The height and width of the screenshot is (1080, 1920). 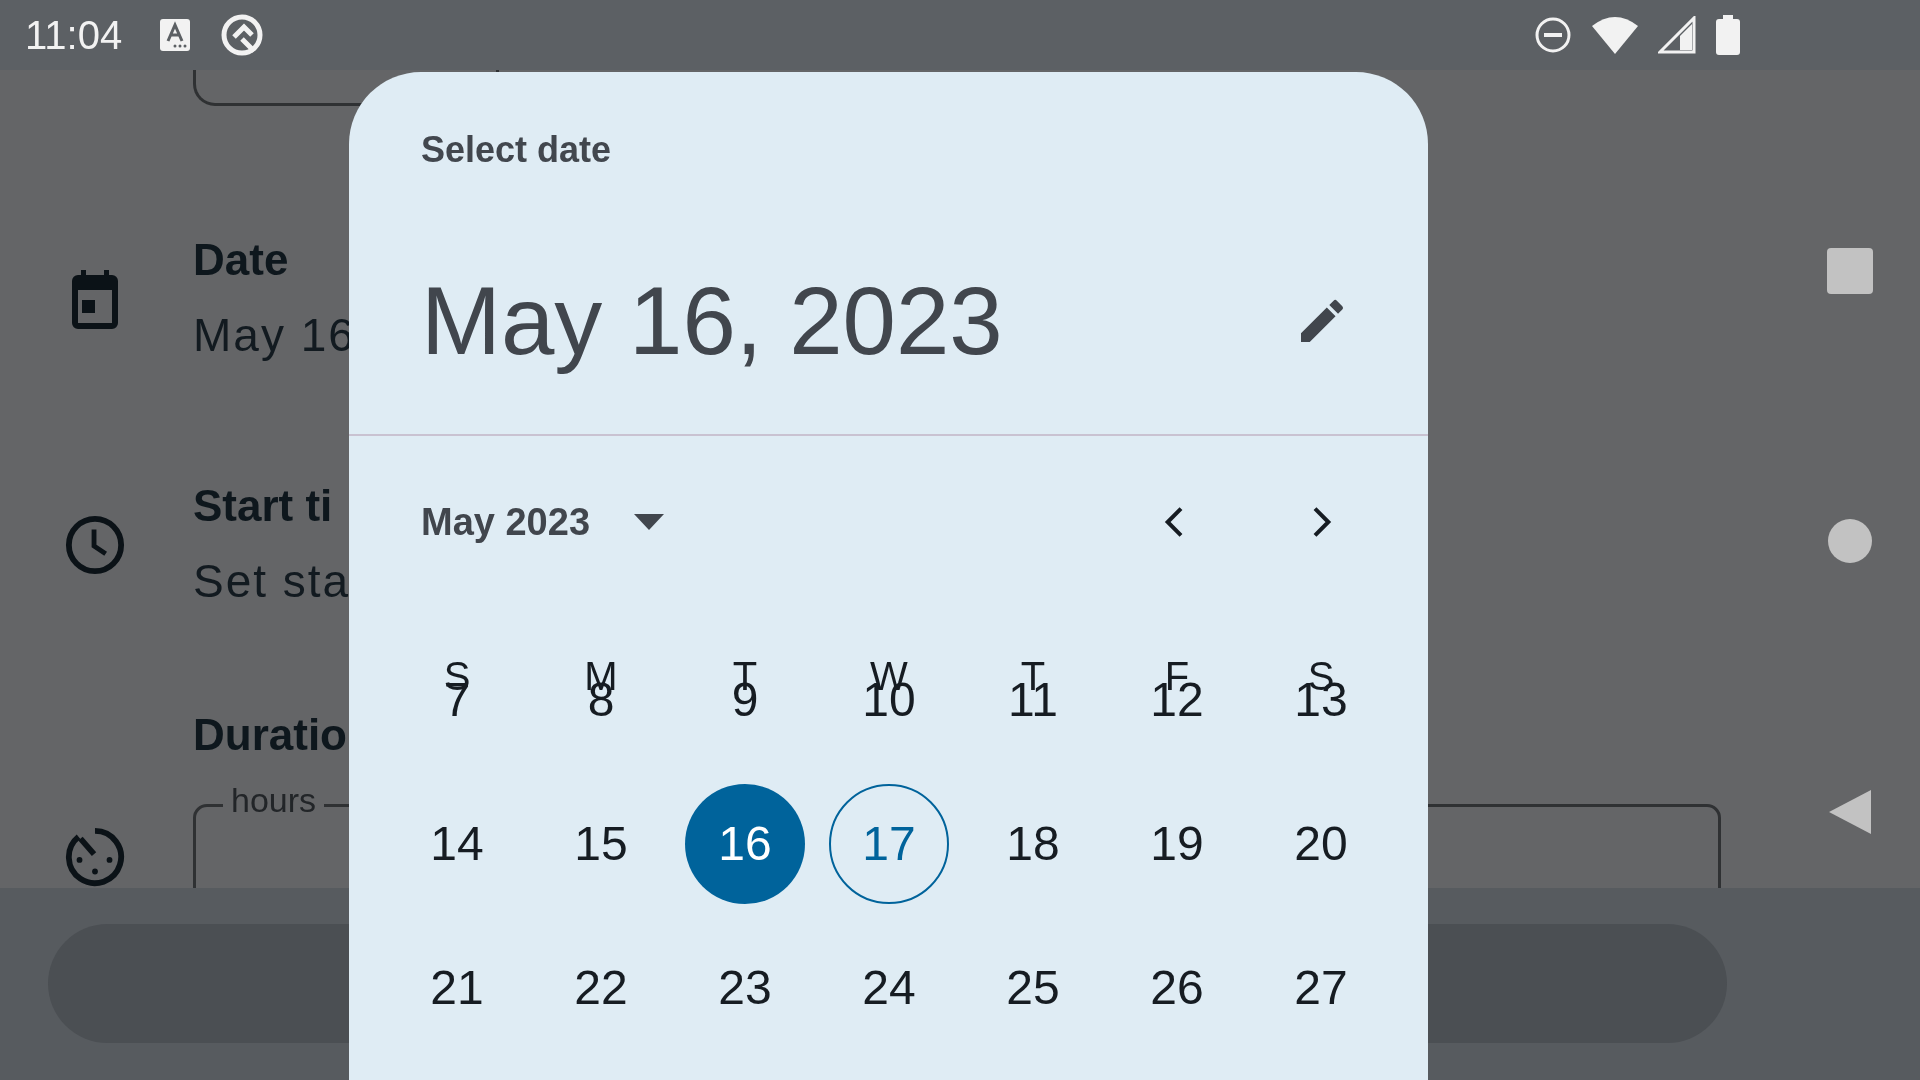 I want to click on calendar-day: 18, so click(x=1033, y=844).